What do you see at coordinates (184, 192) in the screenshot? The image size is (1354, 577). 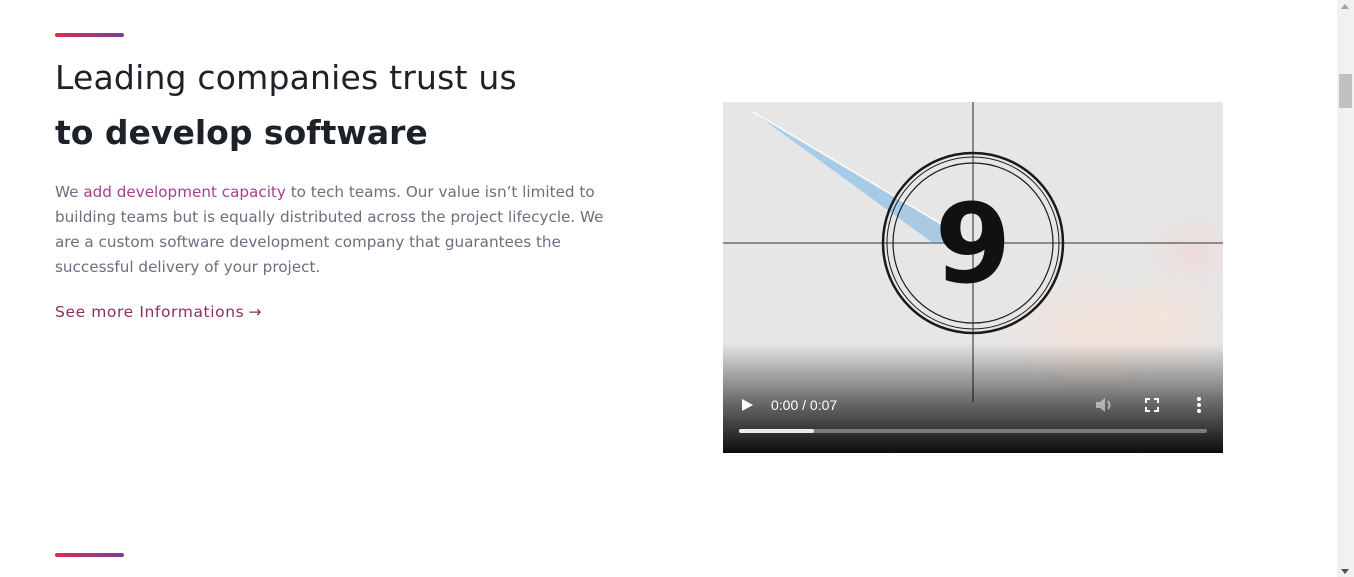 I see `add-development-capacity-link: add development capacity` at bounding box center [184, 192].